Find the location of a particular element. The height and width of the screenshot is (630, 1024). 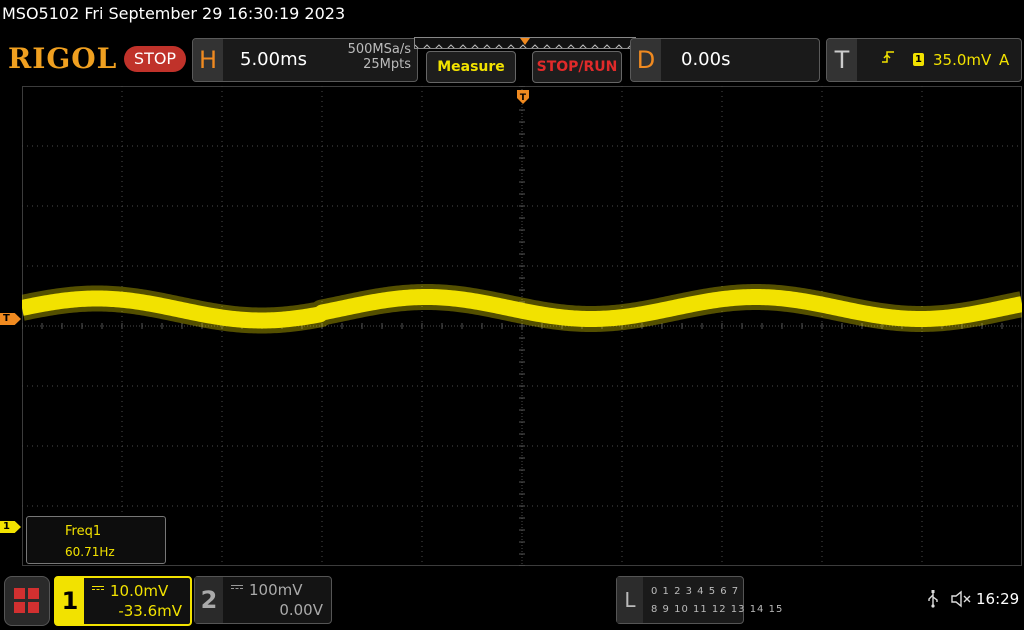

digital-channels-row-1: 0 1 2 3 4 5 6 7 is located at coordinates (695, 591).